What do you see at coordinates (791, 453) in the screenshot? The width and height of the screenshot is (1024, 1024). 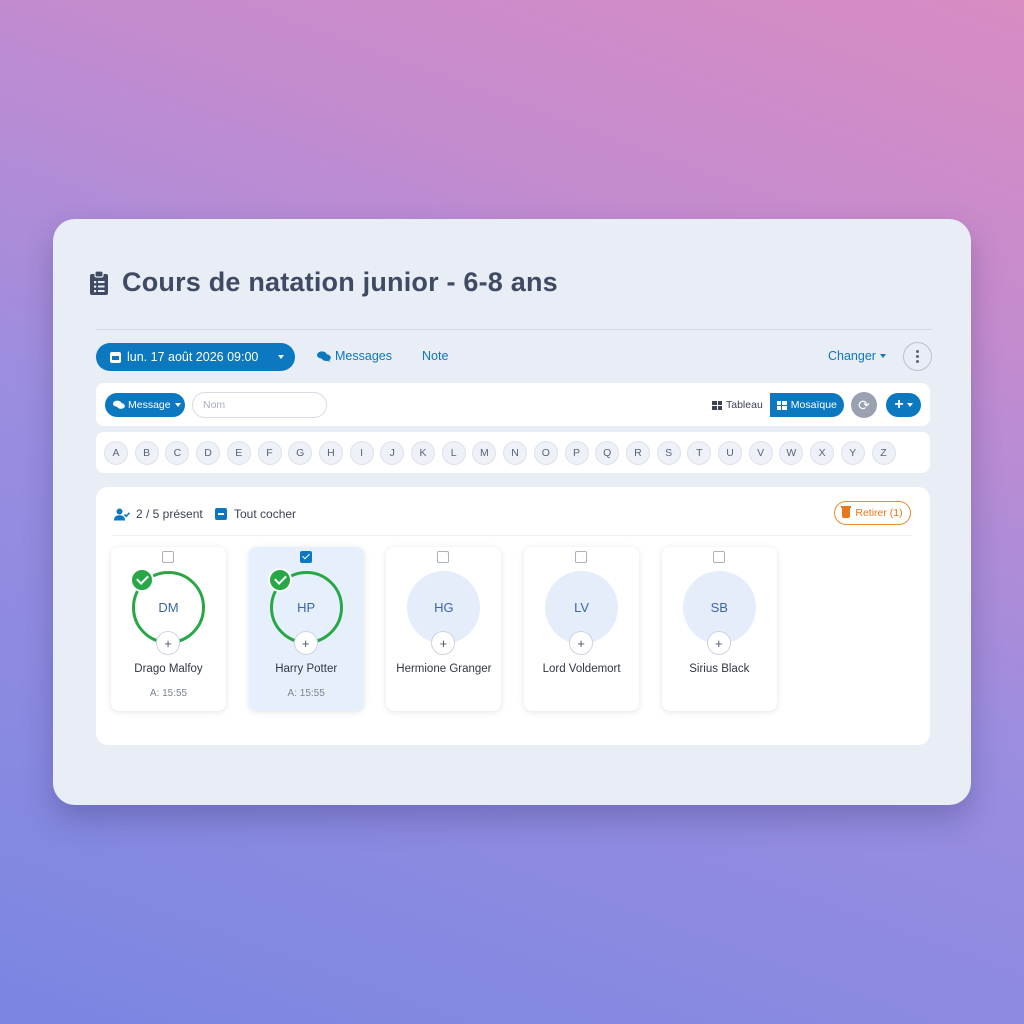 I see `letter-filter-w: W` at bounding box center [791, 453].